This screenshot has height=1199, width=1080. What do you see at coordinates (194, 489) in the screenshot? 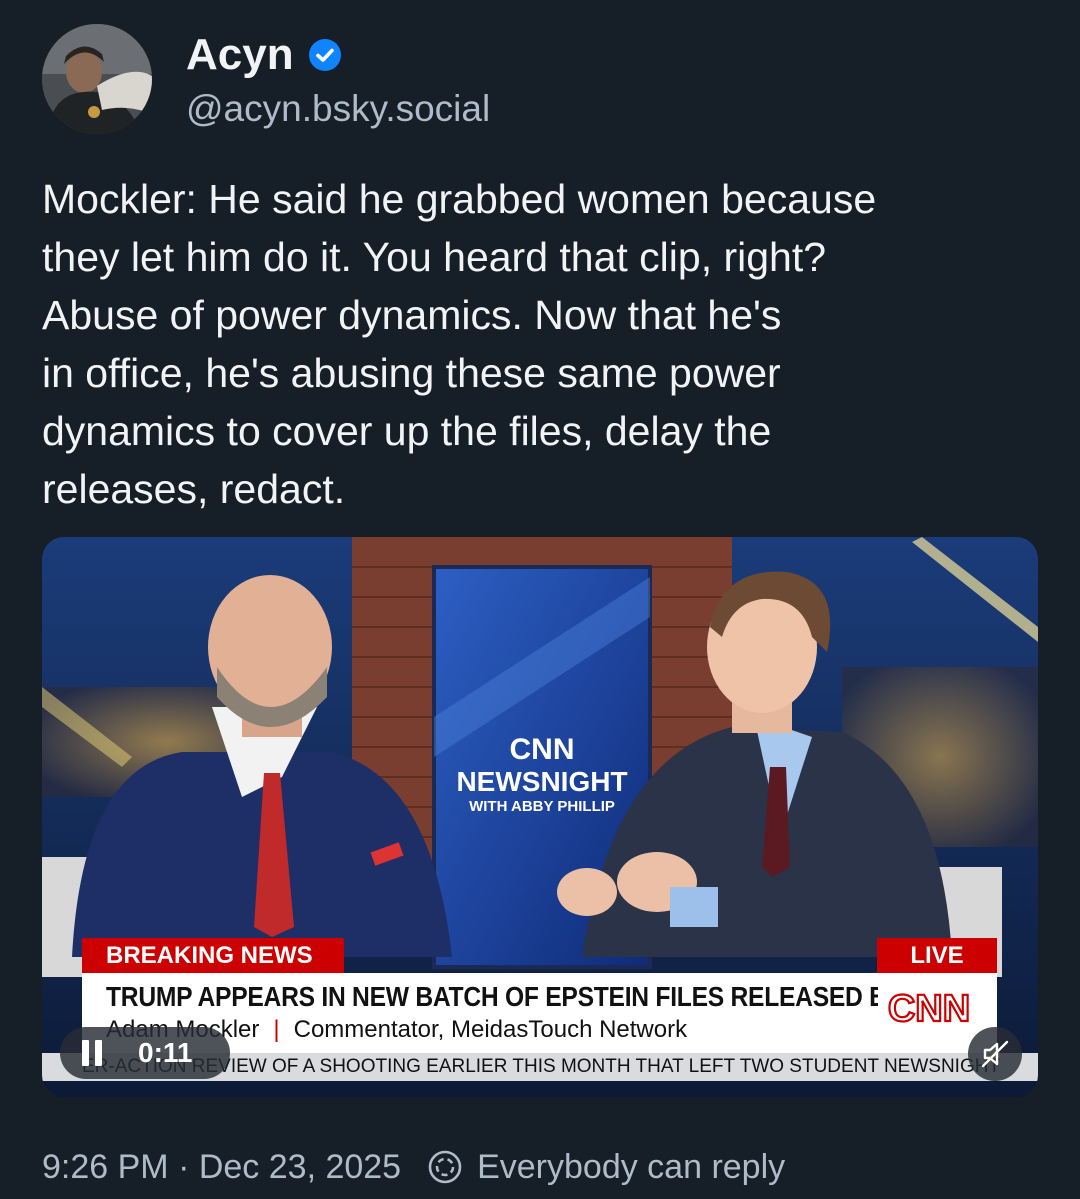
I see `post-text-line: releases, redact.` at bounding box center [194, 489].